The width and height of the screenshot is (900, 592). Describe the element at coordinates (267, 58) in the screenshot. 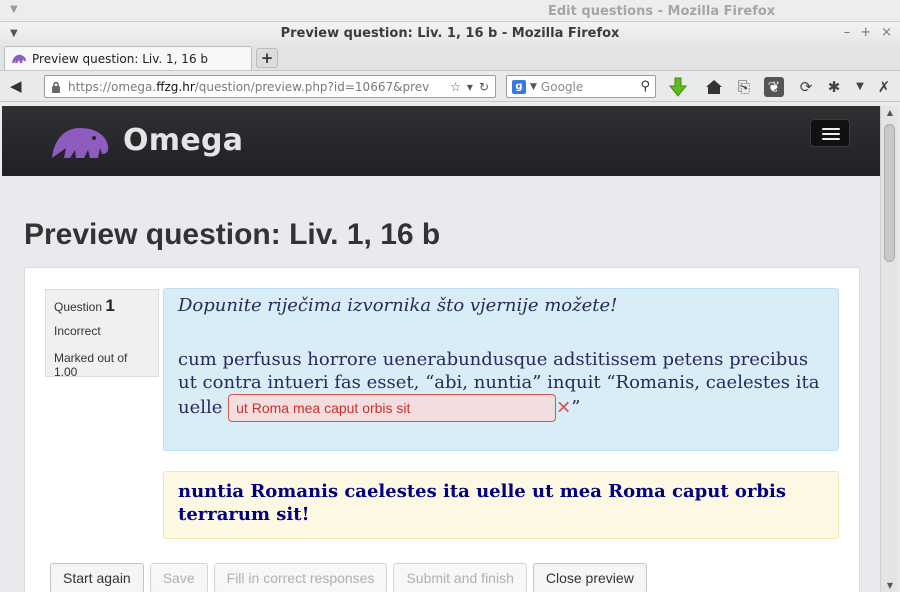

I see `new-tab-button: +` at that location.